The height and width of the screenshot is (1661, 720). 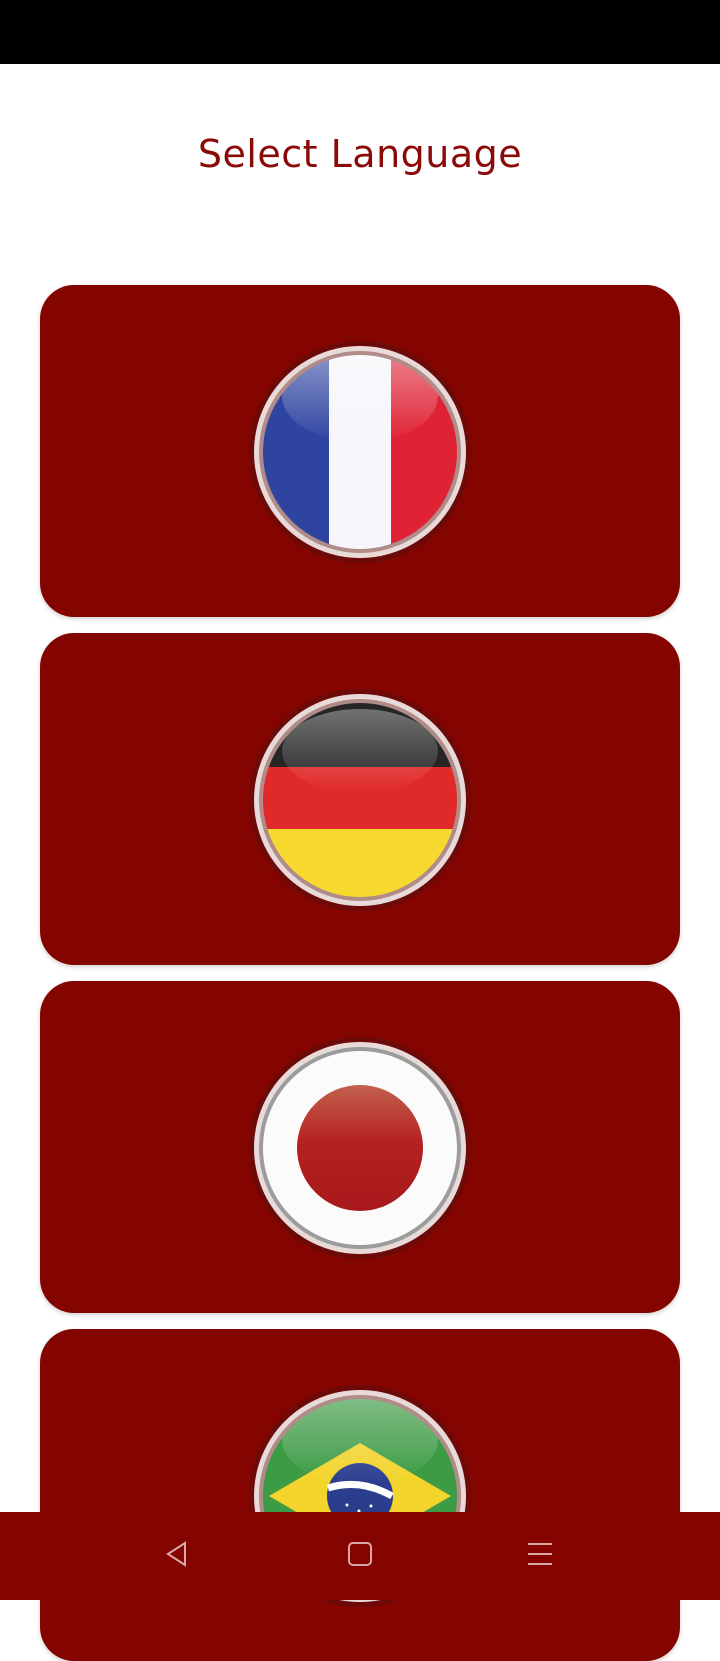 I want to click on status-bar, so click(x=360, y=32).